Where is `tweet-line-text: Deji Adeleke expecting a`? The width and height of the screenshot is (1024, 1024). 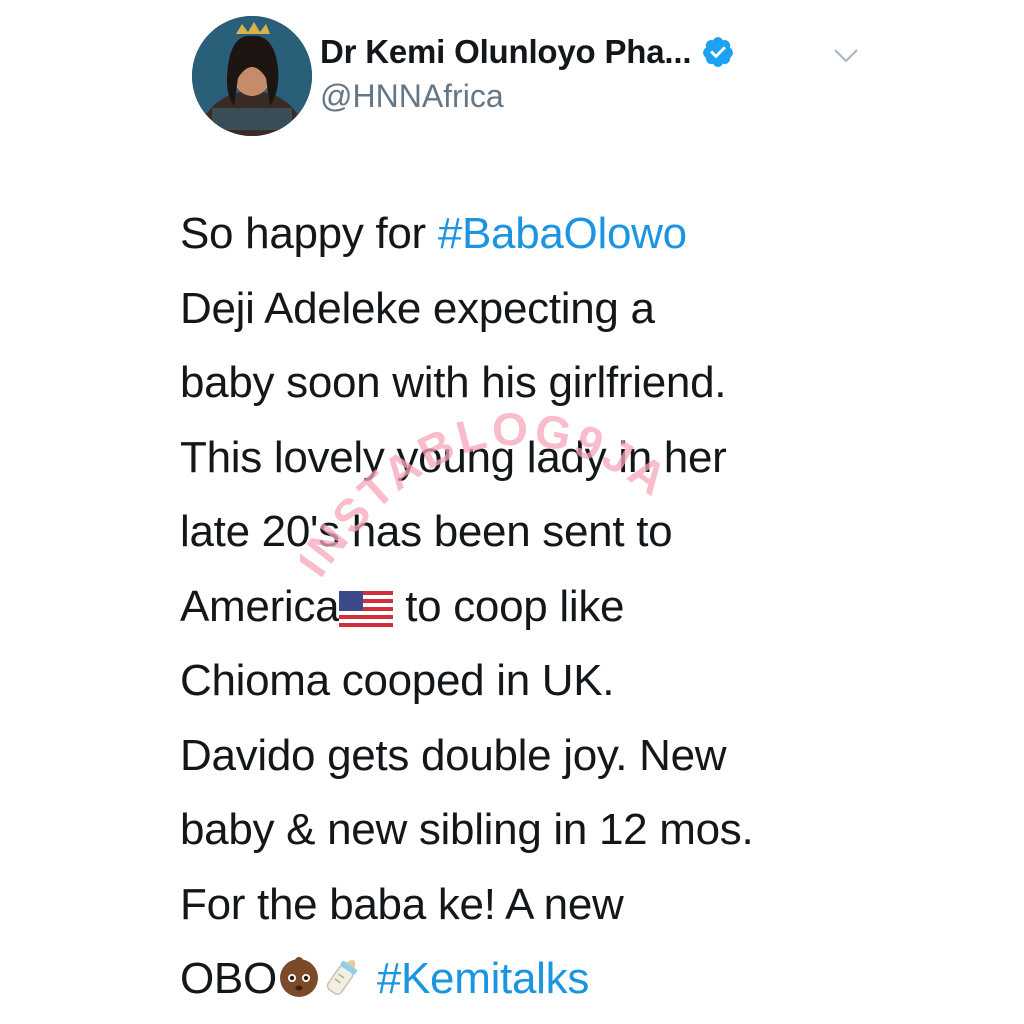 tweet-line-text: Deji Adeleke expecting a is located at coordinates (417, 308).